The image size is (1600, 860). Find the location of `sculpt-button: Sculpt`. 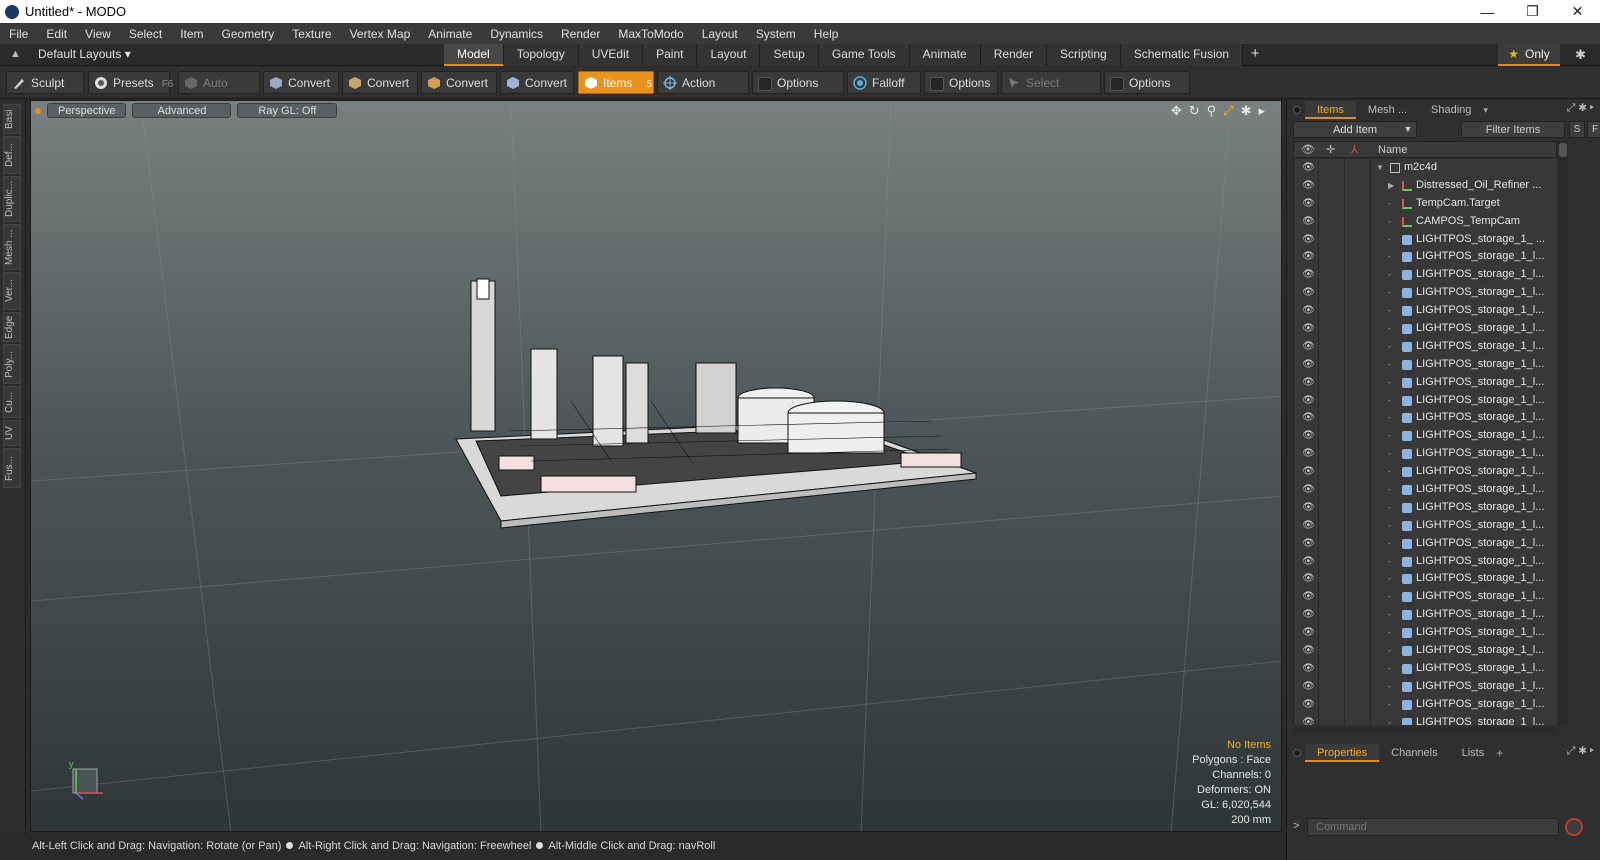

sculpt-button: Sculpt is located at coordinates (45, 82).